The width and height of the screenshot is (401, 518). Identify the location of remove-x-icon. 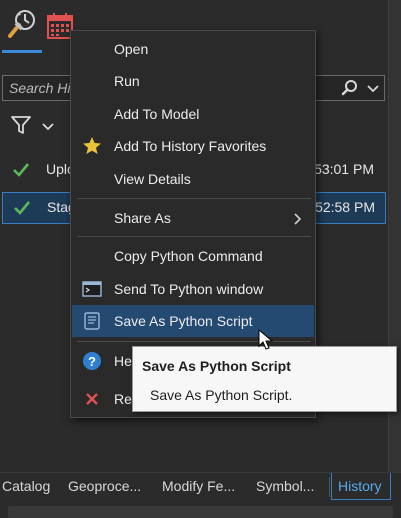
(92, 399).